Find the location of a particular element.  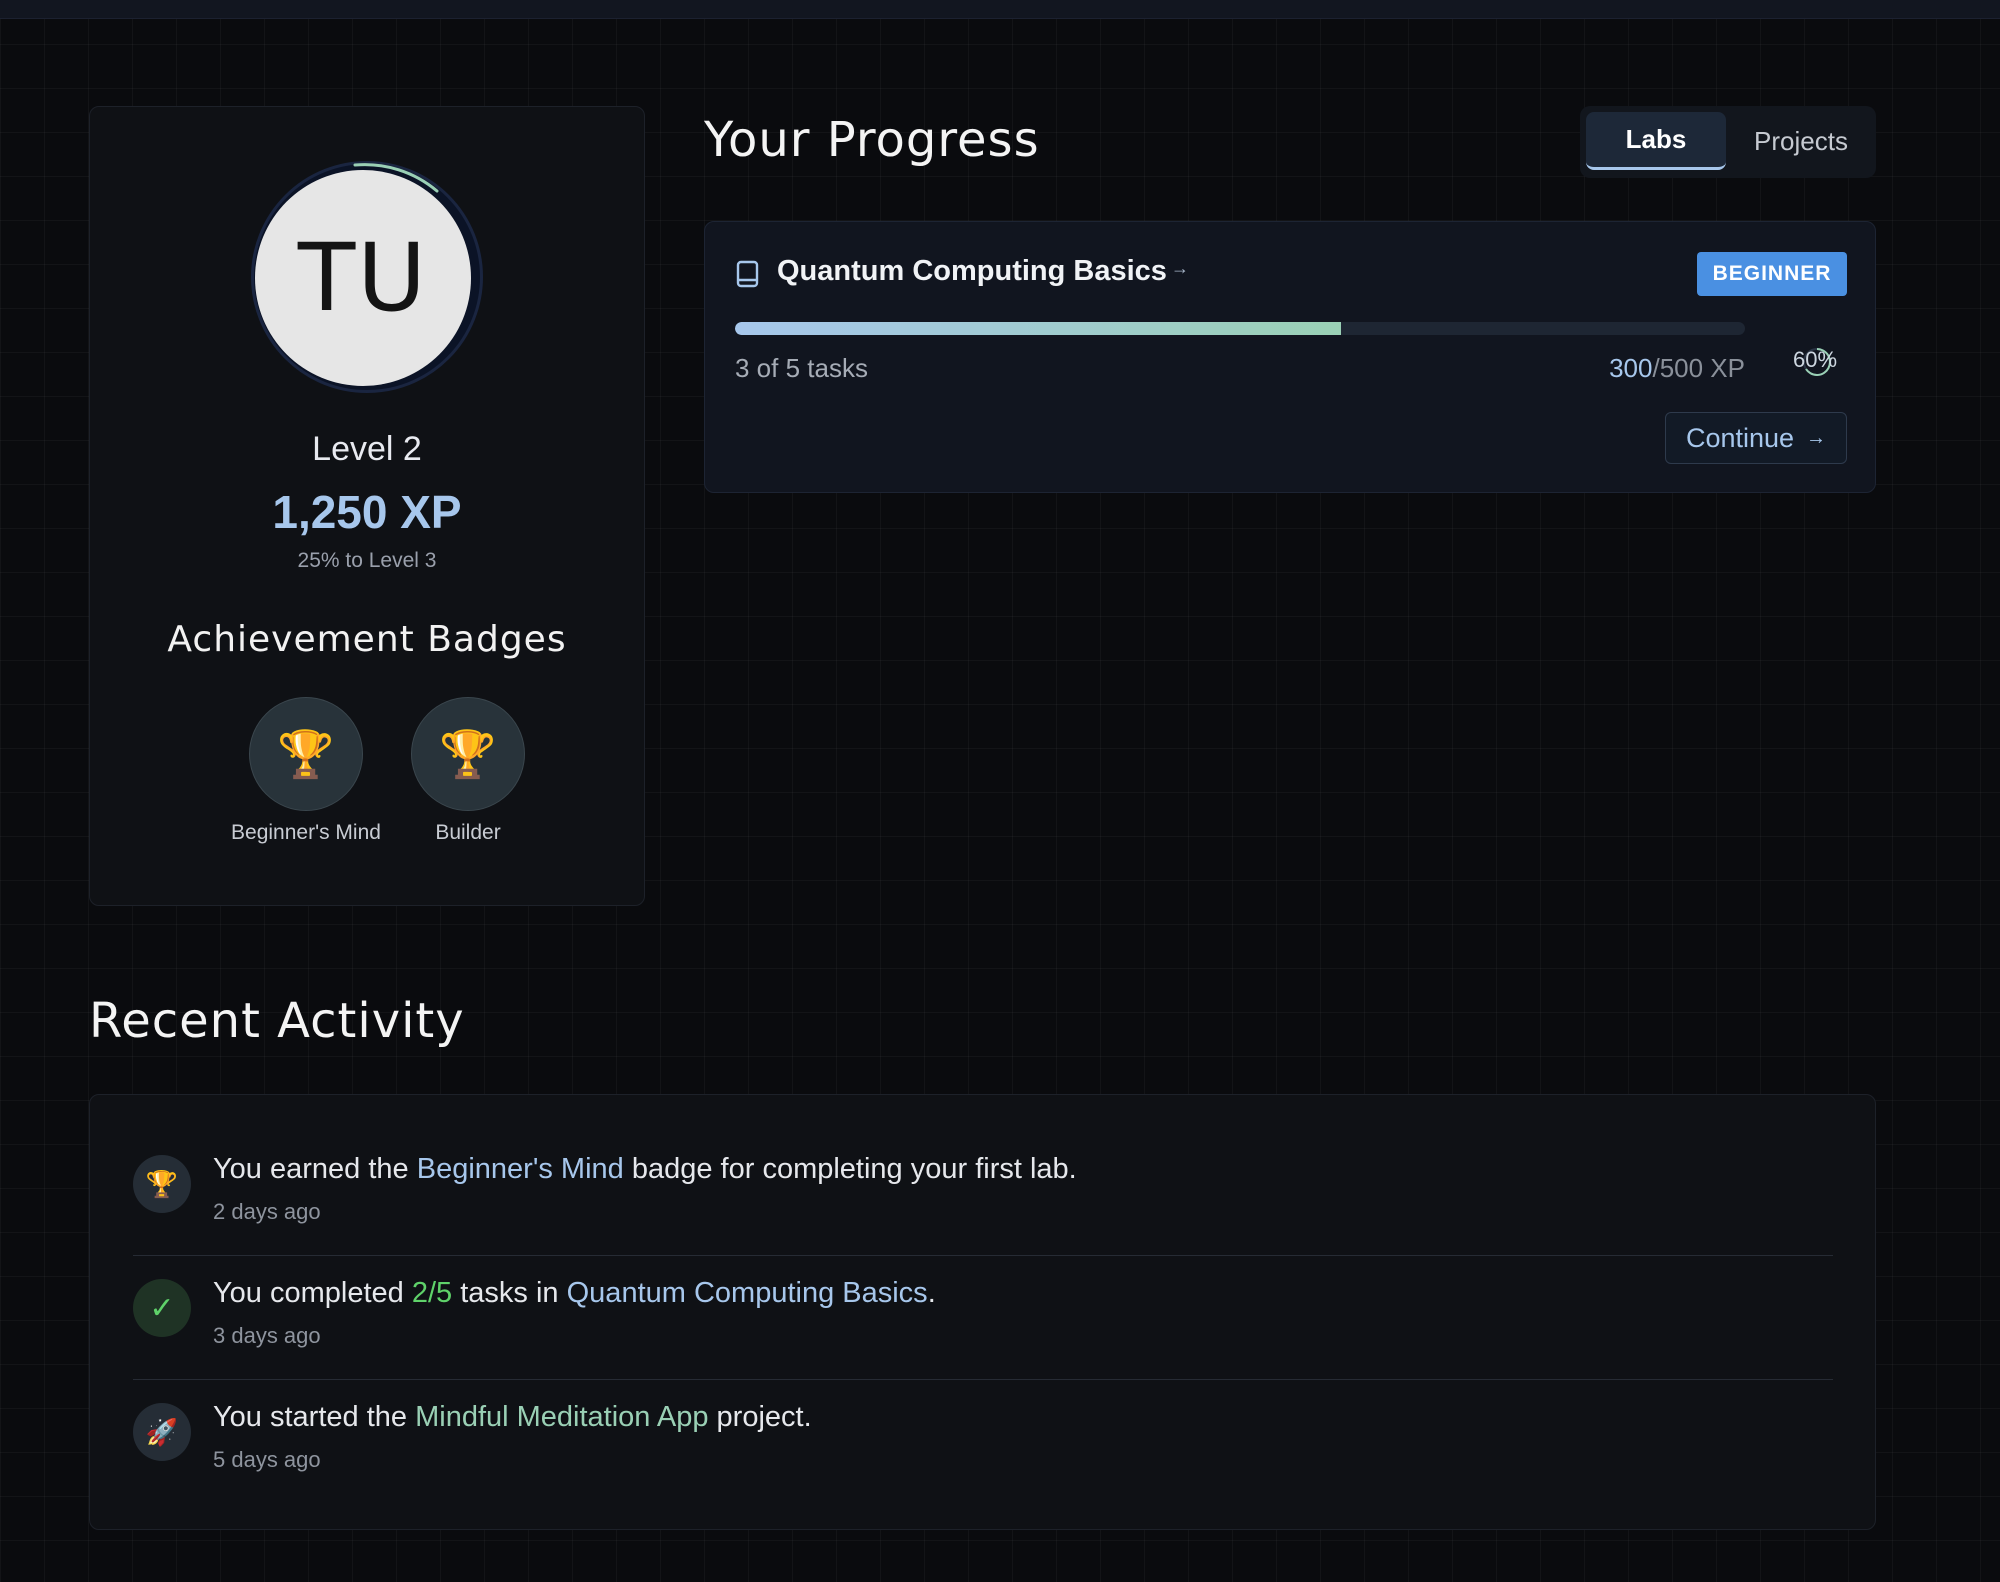

continue-label: Continue is located at coordinates (1740, 437).